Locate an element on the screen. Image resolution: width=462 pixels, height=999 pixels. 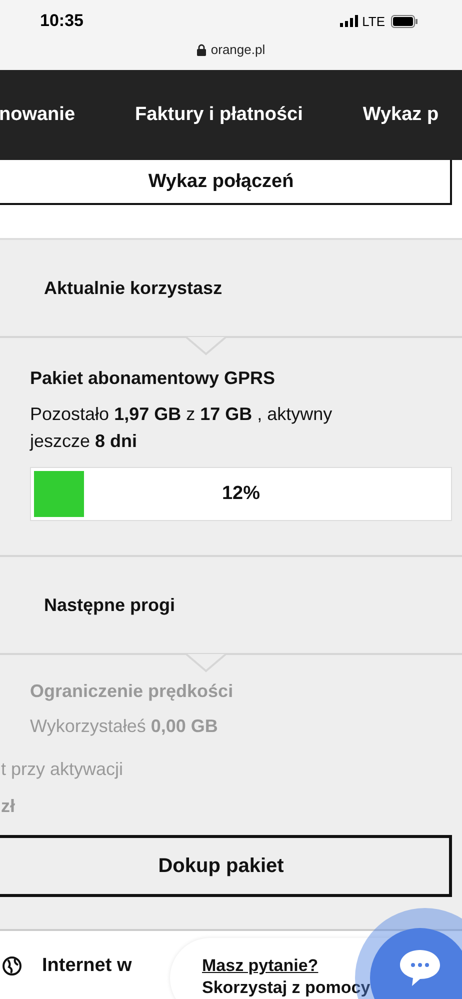
section-heading: Aktualnie korzystasz is located at coordinates (133, 288).